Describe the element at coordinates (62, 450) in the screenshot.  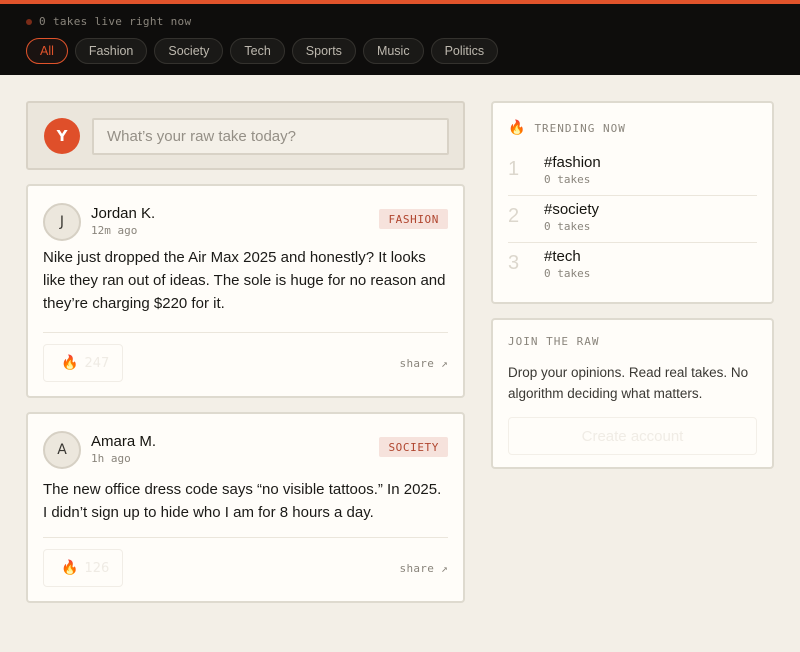
I see `avatar: A` at that location.